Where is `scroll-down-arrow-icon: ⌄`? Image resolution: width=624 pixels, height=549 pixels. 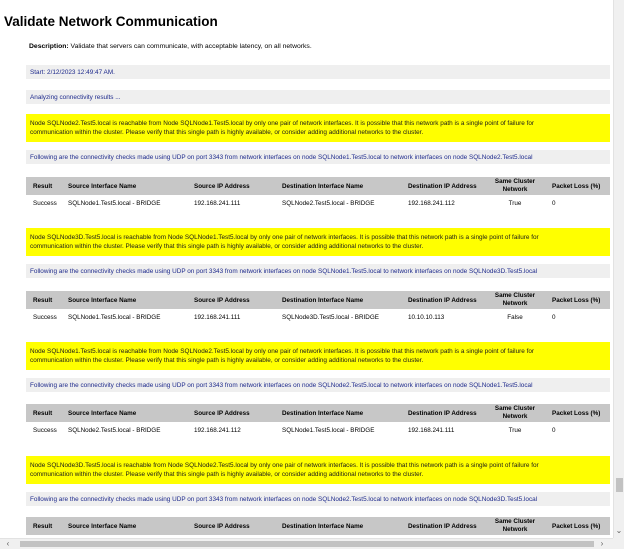 scroll-down-arrow-icon: ⌄ is located at coordinates (619, 531).